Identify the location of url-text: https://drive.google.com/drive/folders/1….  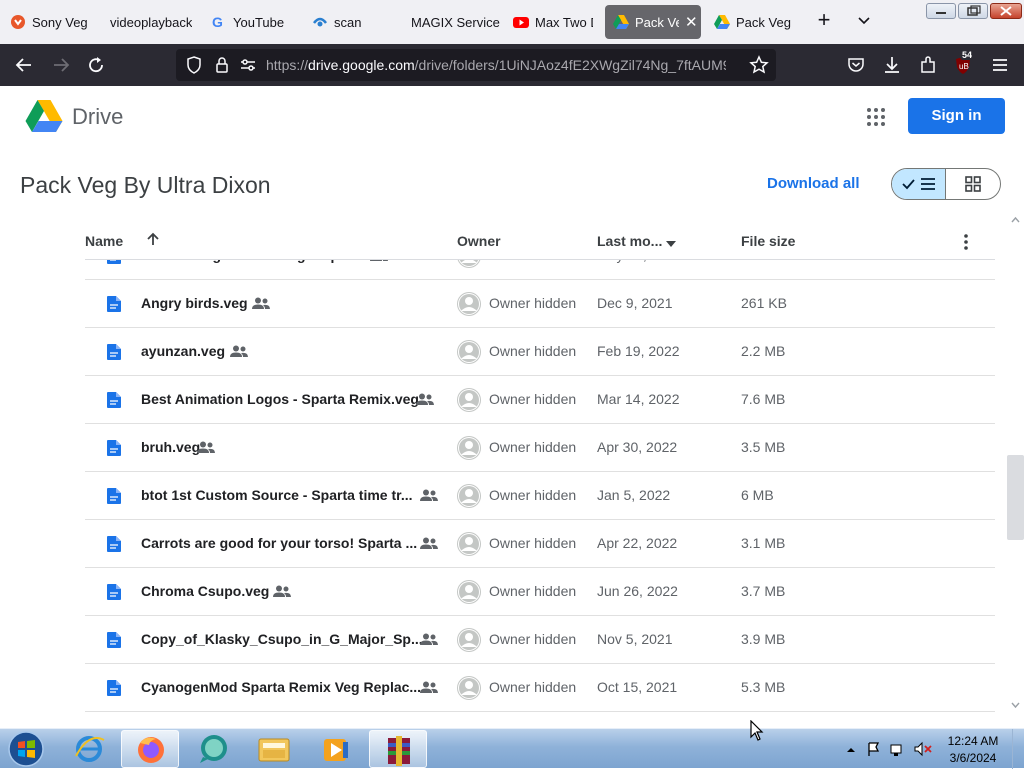
(496, 65).